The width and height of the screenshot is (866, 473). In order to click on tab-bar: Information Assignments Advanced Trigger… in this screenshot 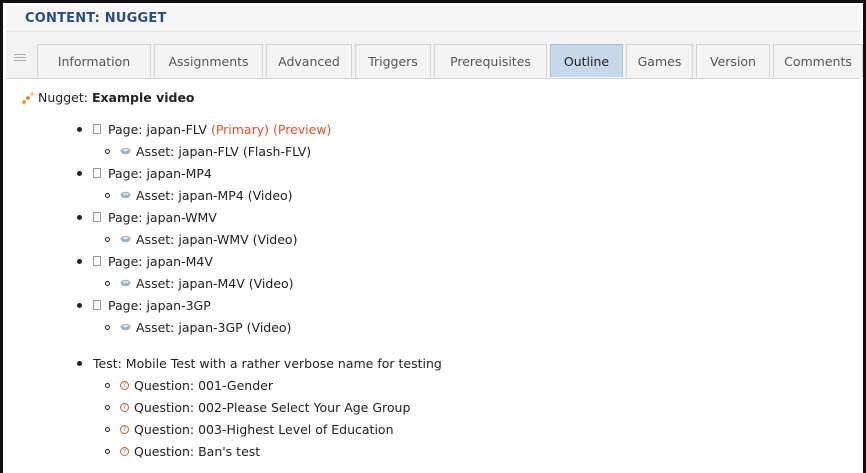, I will do `click(434, 55)`.